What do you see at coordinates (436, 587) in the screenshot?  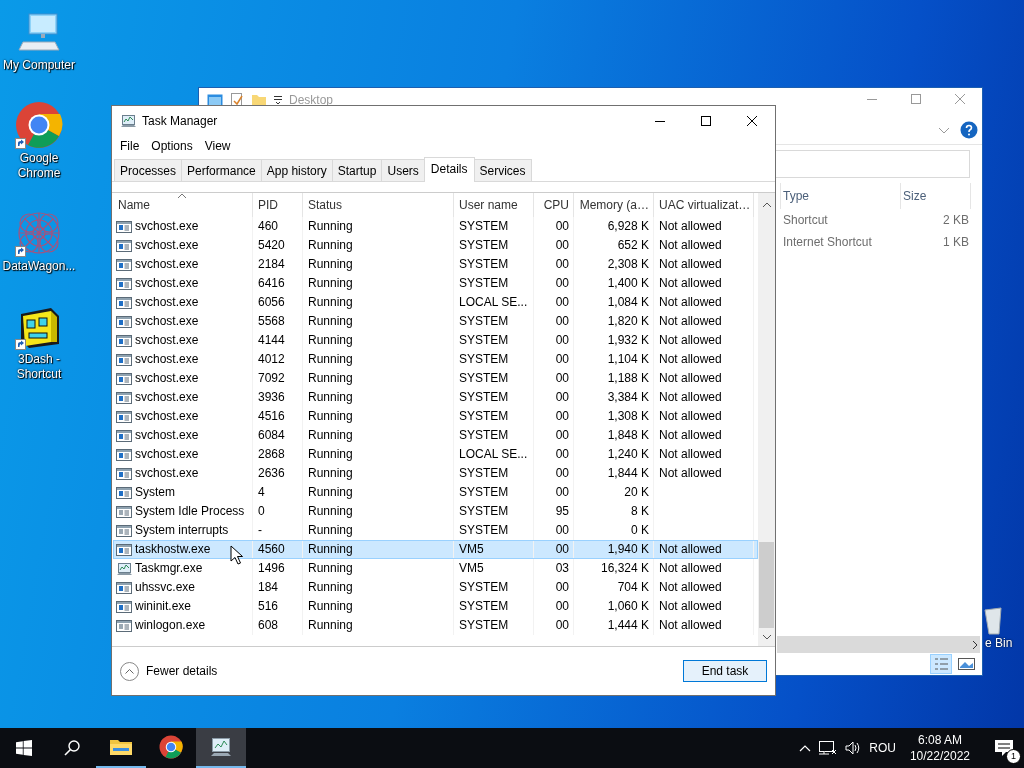 I see `process-row: uhssvc.exe 184 Running SYSTEM 00 704 K Not allowed` at bounding box center [436, 587].